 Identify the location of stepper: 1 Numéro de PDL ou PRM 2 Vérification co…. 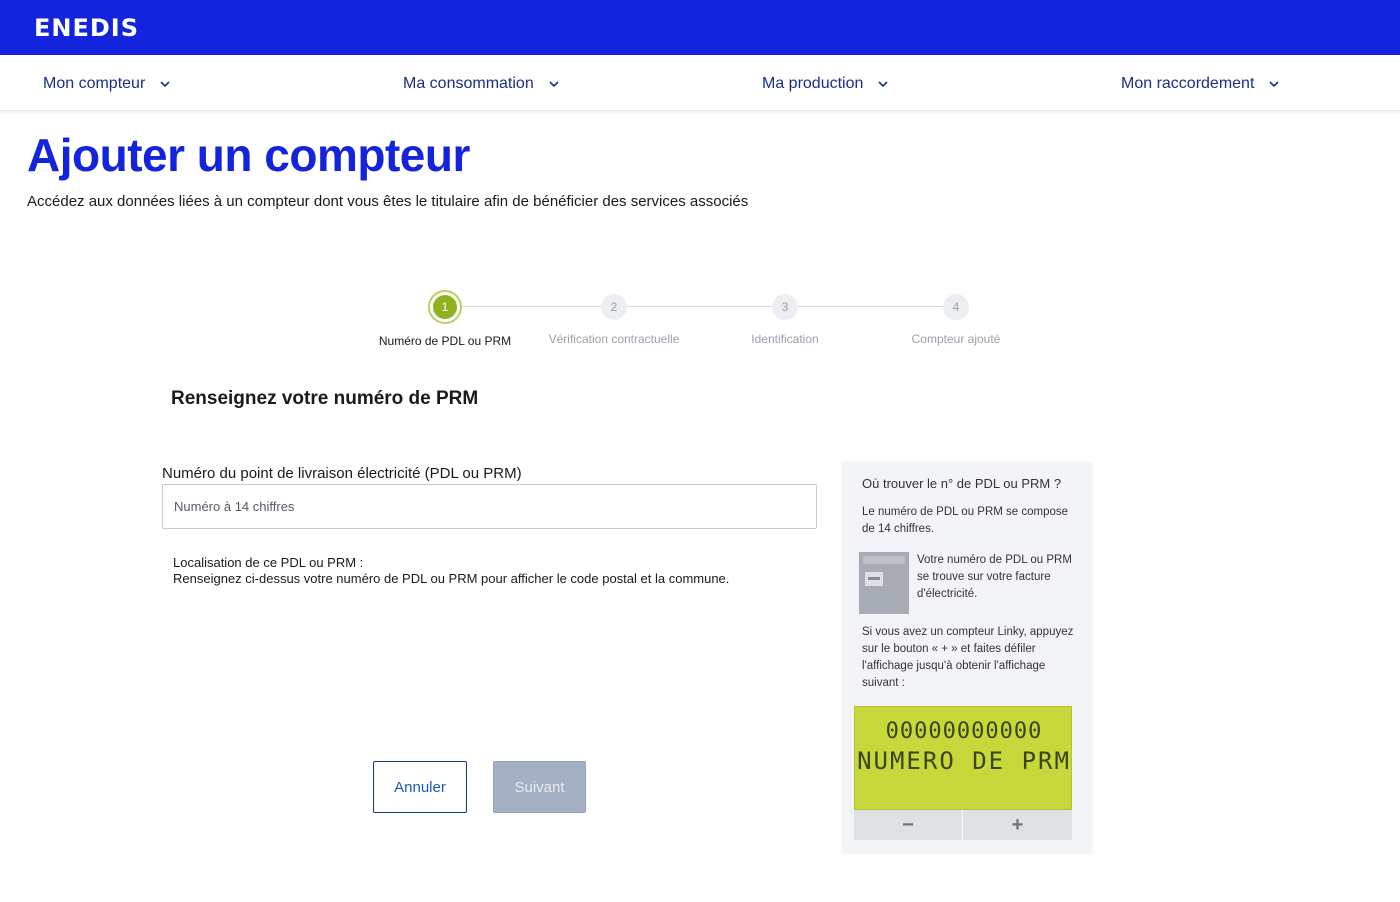
(700, 325).